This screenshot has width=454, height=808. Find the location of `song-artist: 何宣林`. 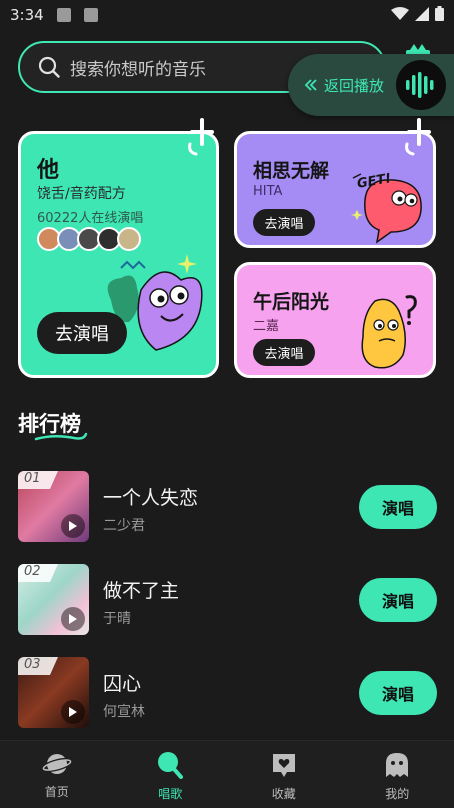

song-artist: 何宣林 is located at coordinates (124, 712).